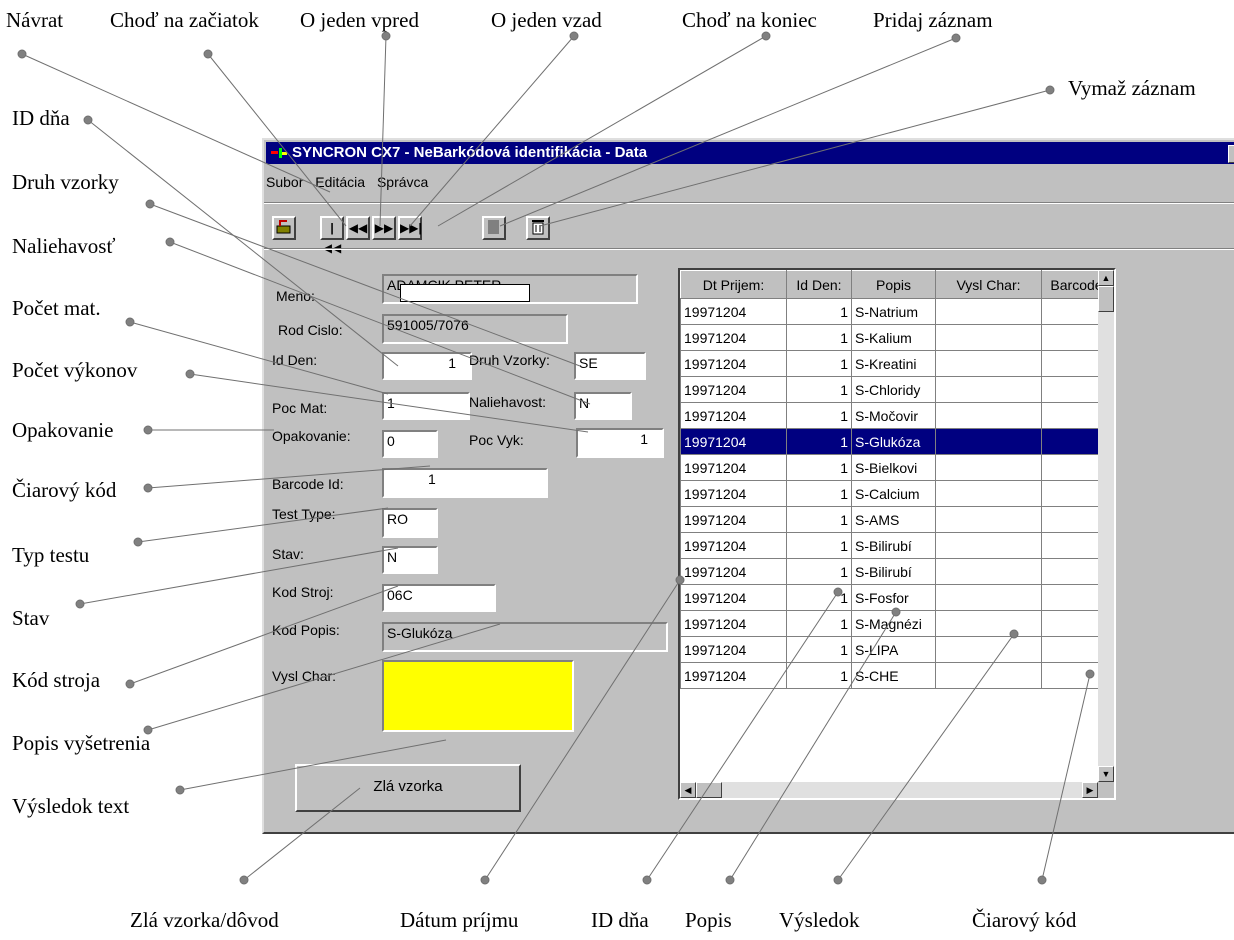  I want to click on delete-record-button, so click(538, 228).